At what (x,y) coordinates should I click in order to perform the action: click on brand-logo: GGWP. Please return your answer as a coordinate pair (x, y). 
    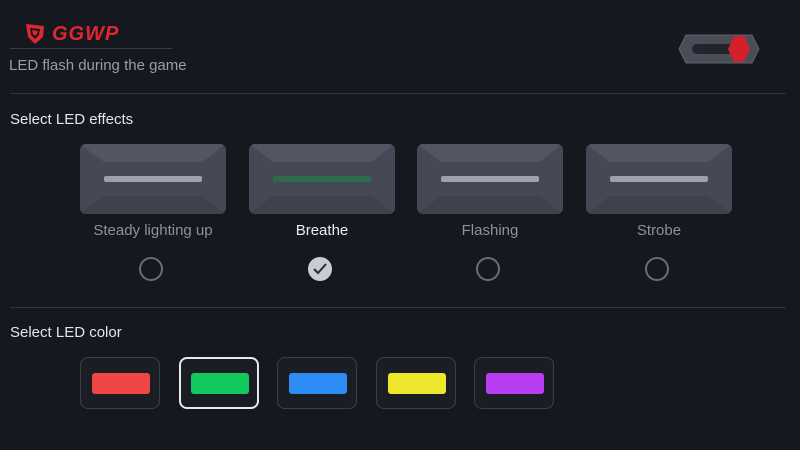
    Looking at the image, I should click on (71, 34).